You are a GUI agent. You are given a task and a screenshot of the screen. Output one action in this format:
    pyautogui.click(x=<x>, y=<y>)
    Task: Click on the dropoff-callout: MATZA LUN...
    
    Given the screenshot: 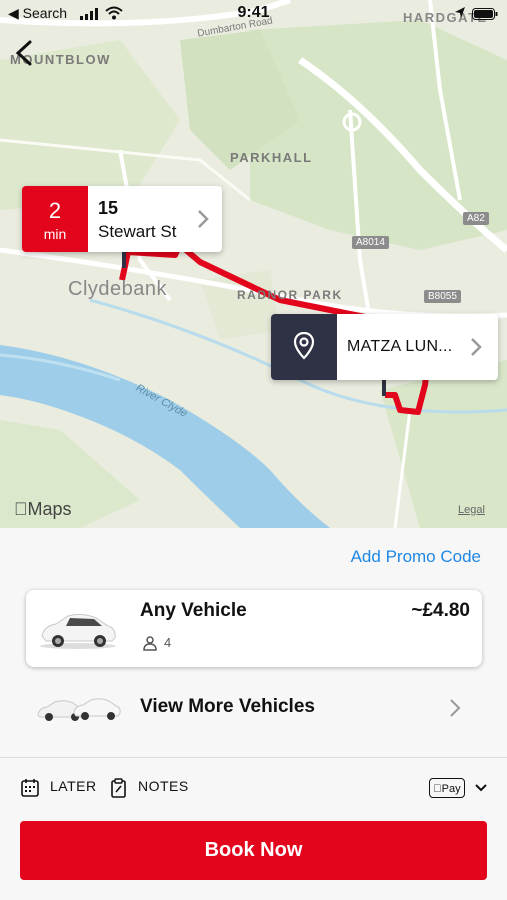 What is the action you would take?
    pyautogui.click(x=384, y=347)
    